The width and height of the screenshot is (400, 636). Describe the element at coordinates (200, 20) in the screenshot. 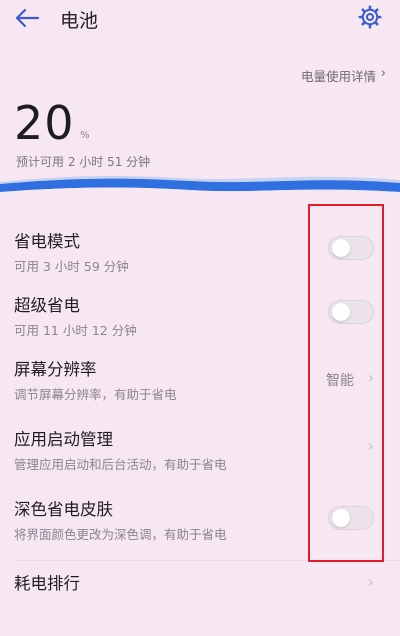

I see `top-bar: 电池` at that location.